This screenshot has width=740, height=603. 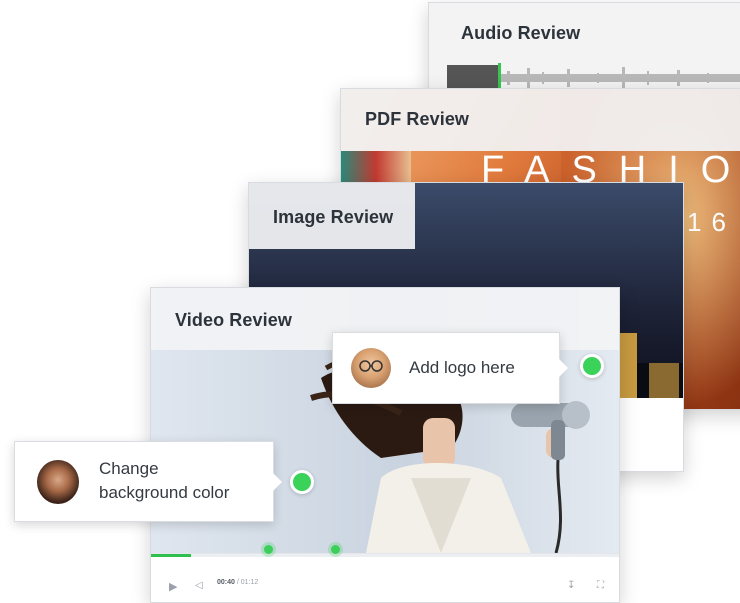 I want to click on image-card-header: Image Review, so click(x=332, y=216).